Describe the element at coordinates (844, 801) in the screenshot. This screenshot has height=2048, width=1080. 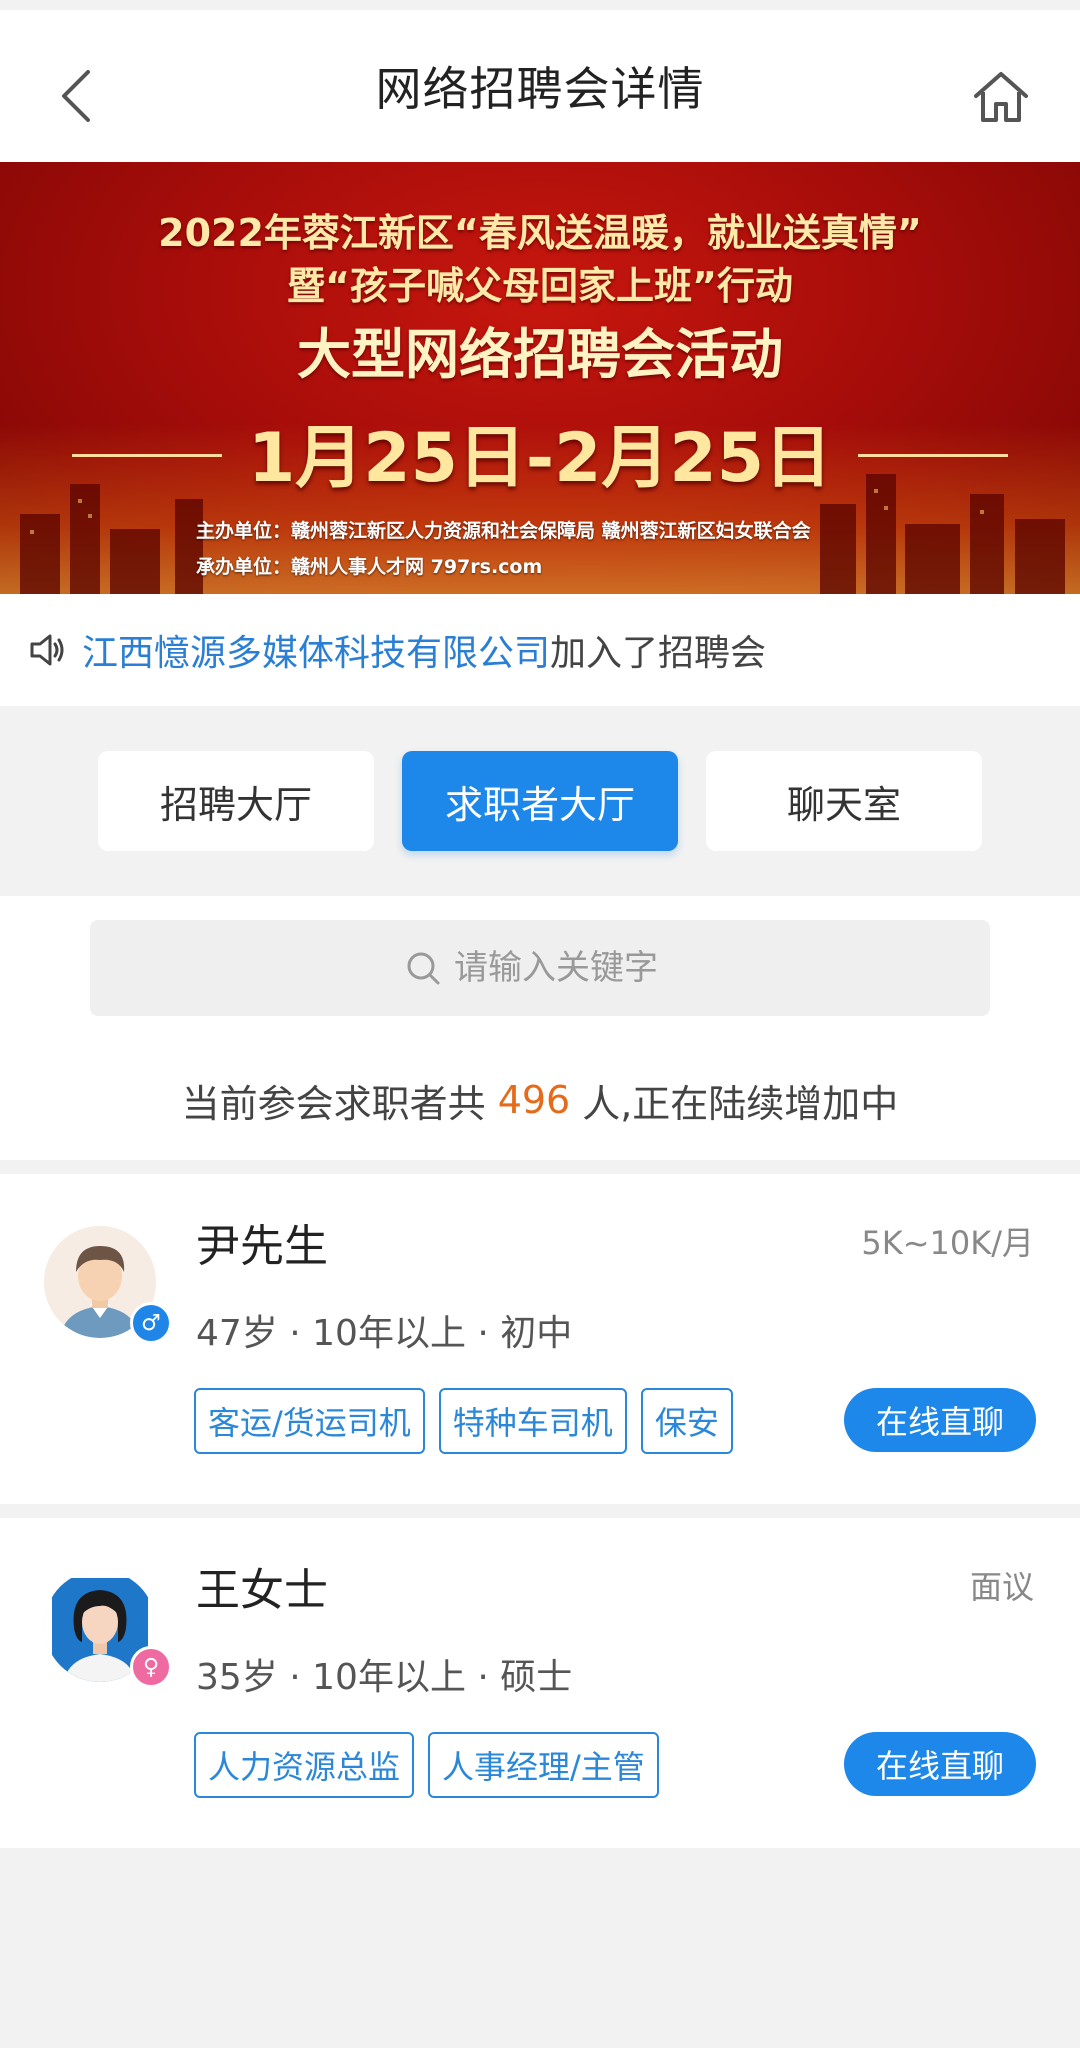
I see `tab-chat-room: 聊天室` at that location.